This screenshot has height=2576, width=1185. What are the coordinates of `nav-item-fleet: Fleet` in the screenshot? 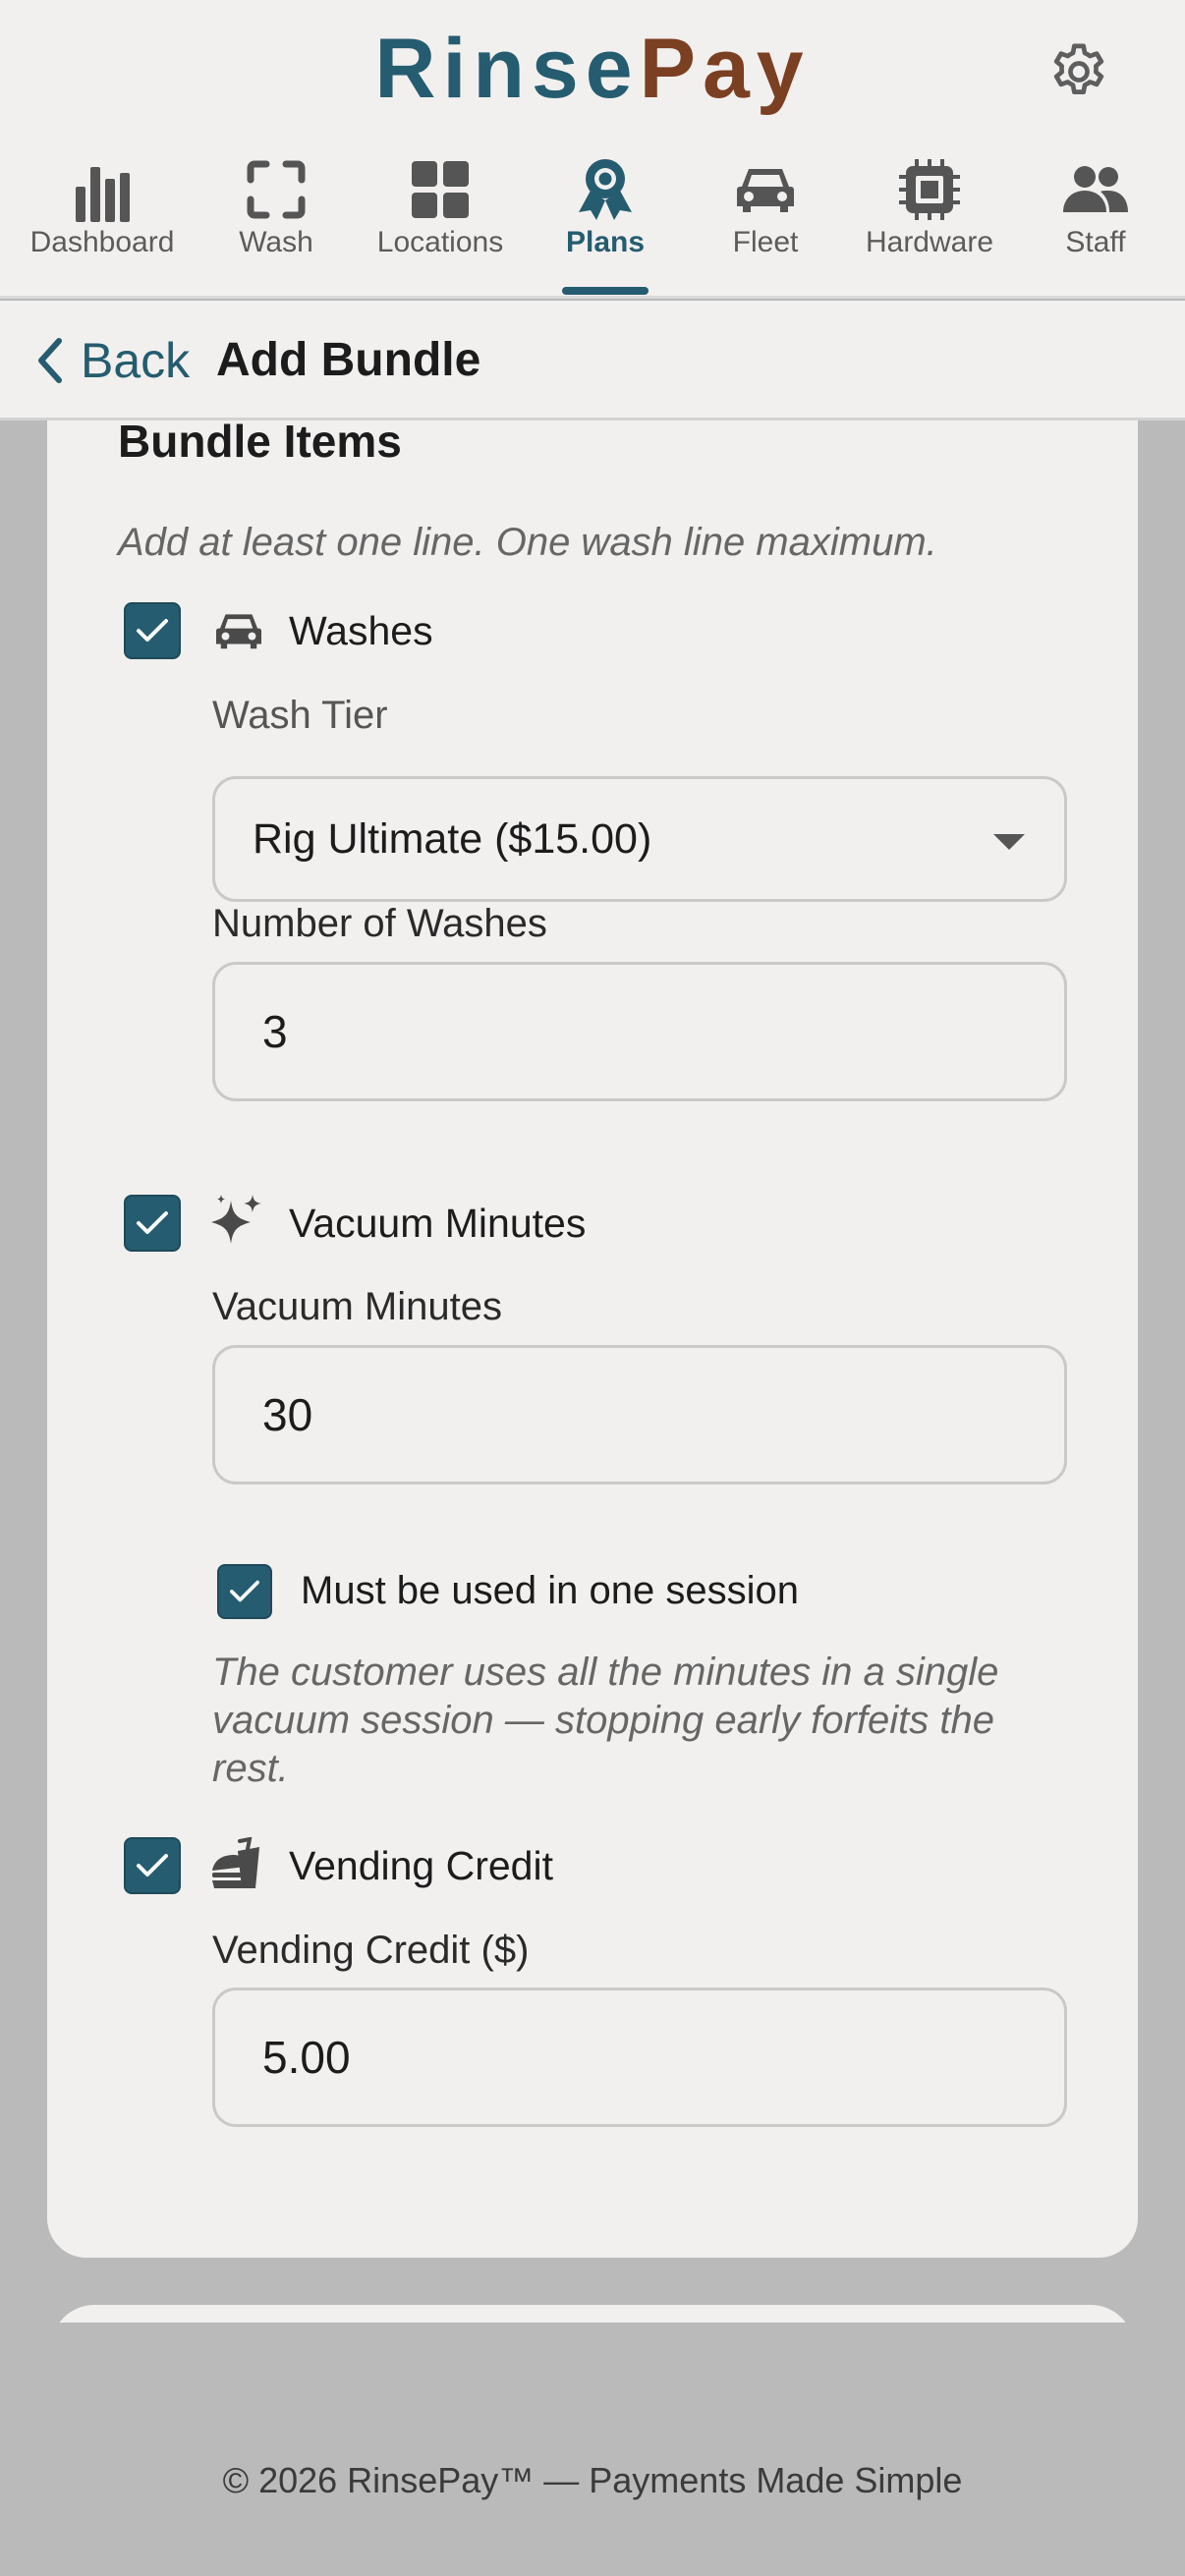 It's located at (766, 223).